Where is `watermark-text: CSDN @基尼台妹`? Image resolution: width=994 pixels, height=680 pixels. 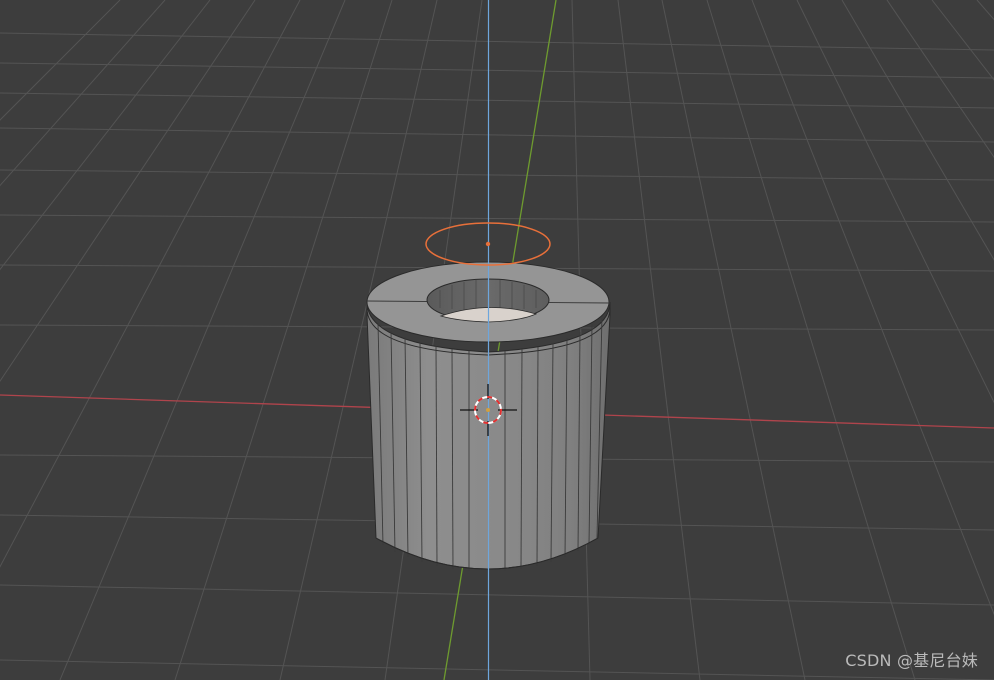 watermark-text: CSDN @基尼台妹 is located at coordinates (911, 660).